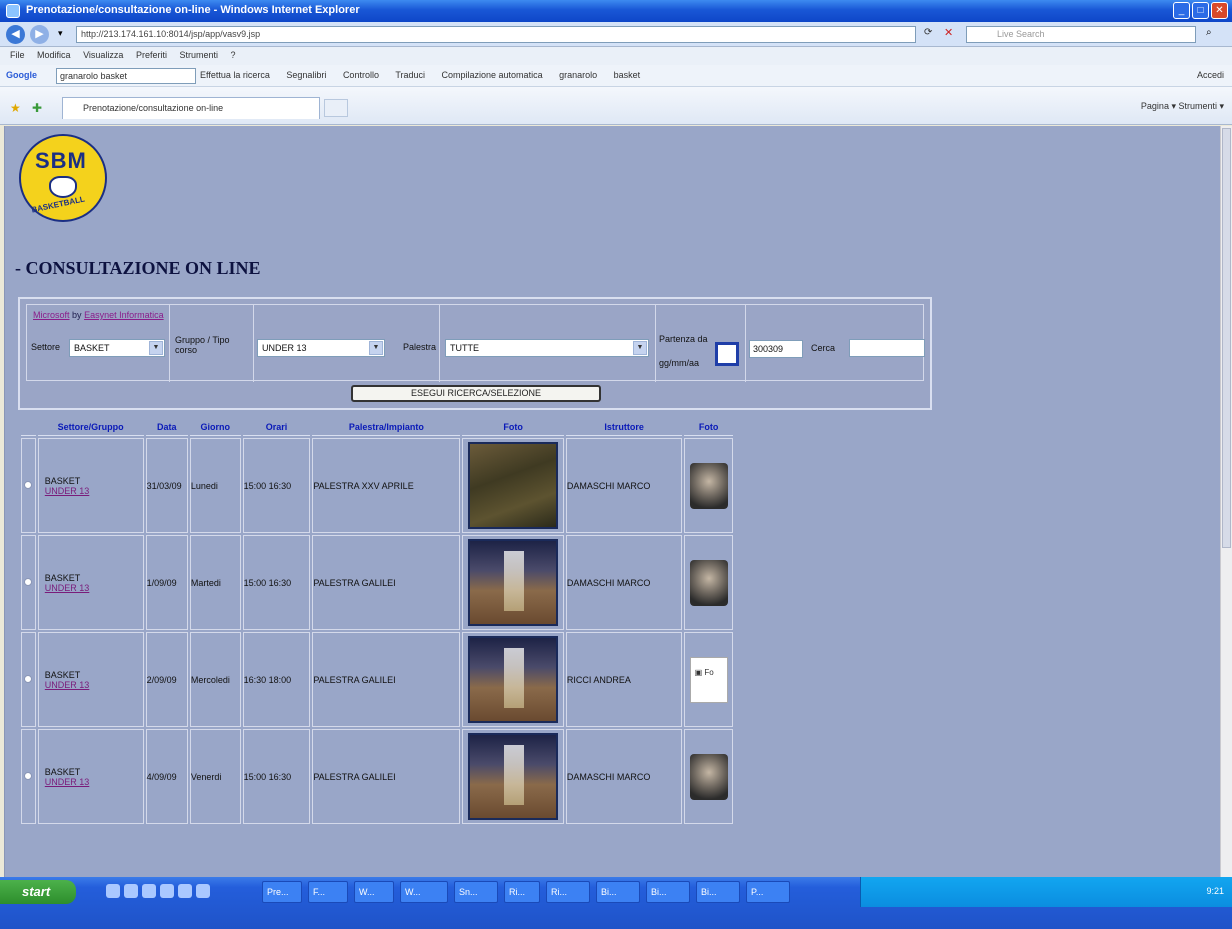 The image size is (1232, 929). Describe the element at coordinates (117, 348) in the screenshot. I see `settore-select: BASKET ▼` at that location.